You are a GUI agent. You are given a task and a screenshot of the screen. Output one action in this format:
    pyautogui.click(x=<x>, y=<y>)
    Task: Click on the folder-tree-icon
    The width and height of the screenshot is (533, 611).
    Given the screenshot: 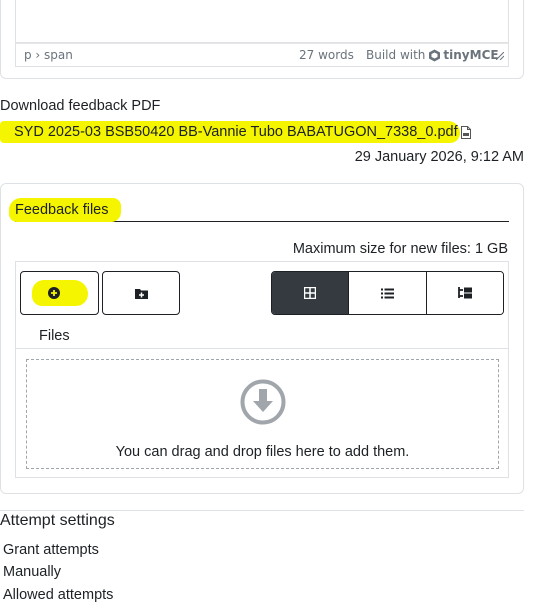 What is the action you would take?
    pyautogui.click(x=464, y=293)
    